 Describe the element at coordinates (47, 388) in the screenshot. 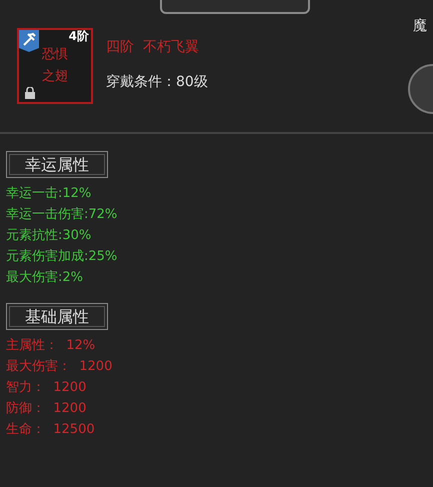

I see `stat-line: 智力： 1200` at that location.